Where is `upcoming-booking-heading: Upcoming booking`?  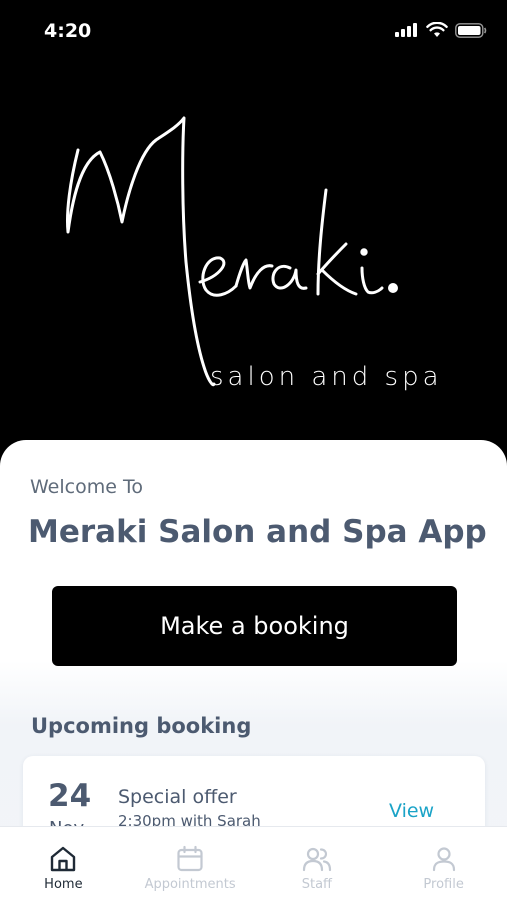 upcoming-booking-heading: Upcoming booking is located at coordinates (141, 726).